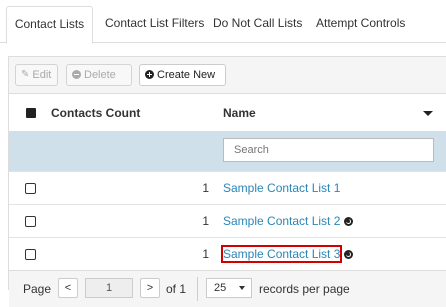 This screenshot has width=446, height=307. Describe the element at coordinates (360, 24) in the screenshot. I see `tab-attempt-controls: Attempt Controls` at that location.